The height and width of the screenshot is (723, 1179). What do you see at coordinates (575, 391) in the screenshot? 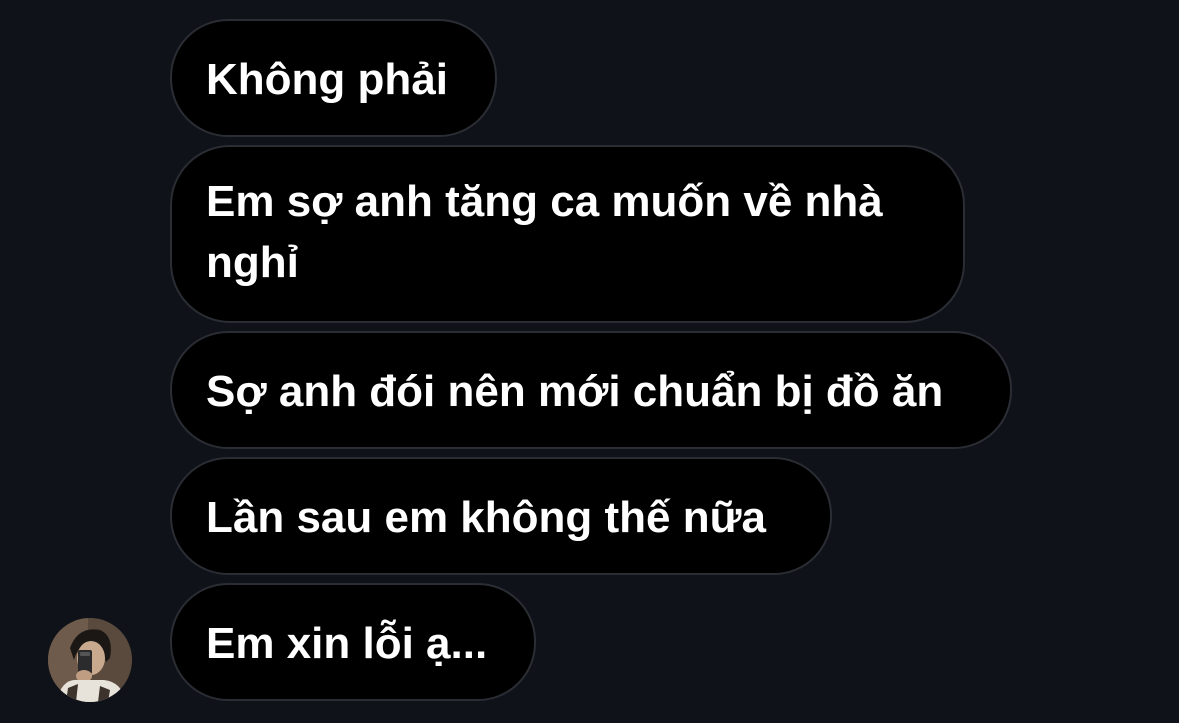
I see `message-text: Sợ anh đói nên mới chuẩn bị đồ ăn` at bounding box center [575, 391].